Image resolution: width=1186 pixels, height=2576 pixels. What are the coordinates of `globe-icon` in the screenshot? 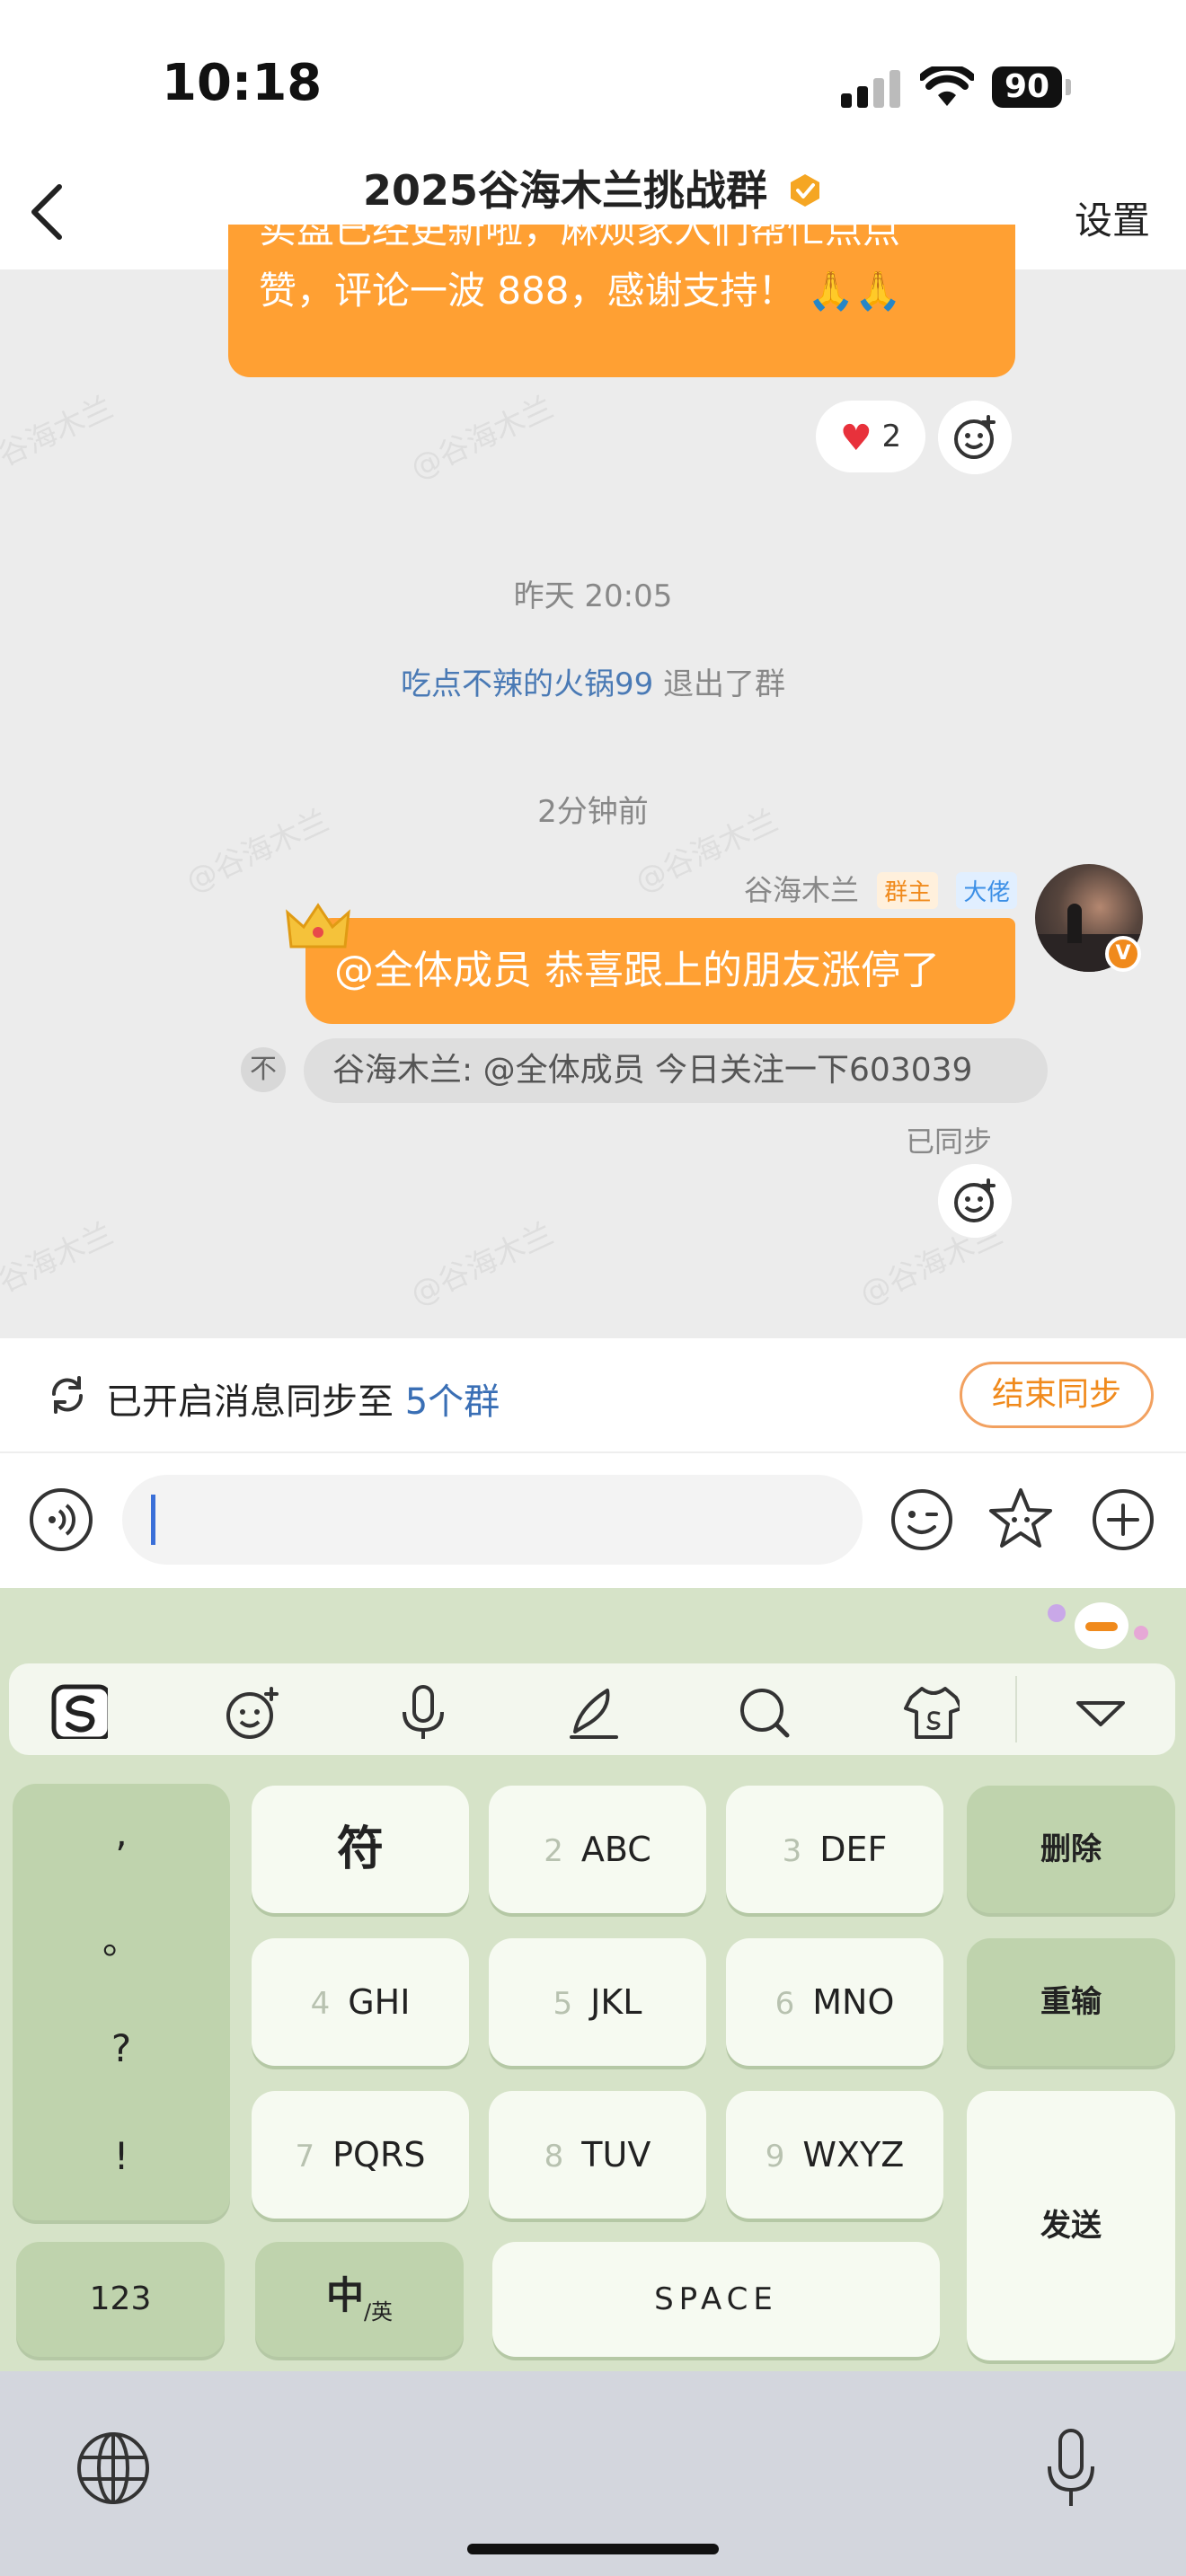 It's located at (113, 2468).